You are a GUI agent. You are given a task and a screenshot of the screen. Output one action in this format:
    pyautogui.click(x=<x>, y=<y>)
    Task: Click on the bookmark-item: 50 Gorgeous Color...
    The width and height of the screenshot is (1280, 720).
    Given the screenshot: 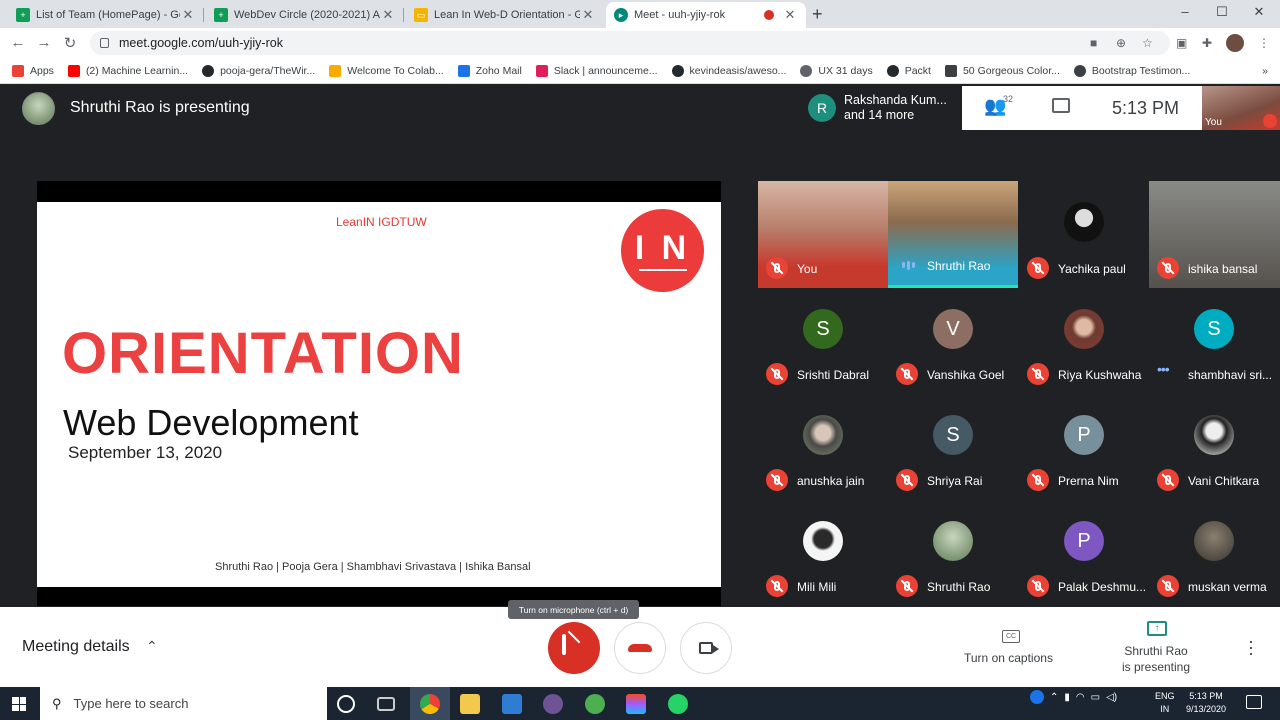 What is the action you would take?
    pyautogui.click(x=1002, y=70)
    